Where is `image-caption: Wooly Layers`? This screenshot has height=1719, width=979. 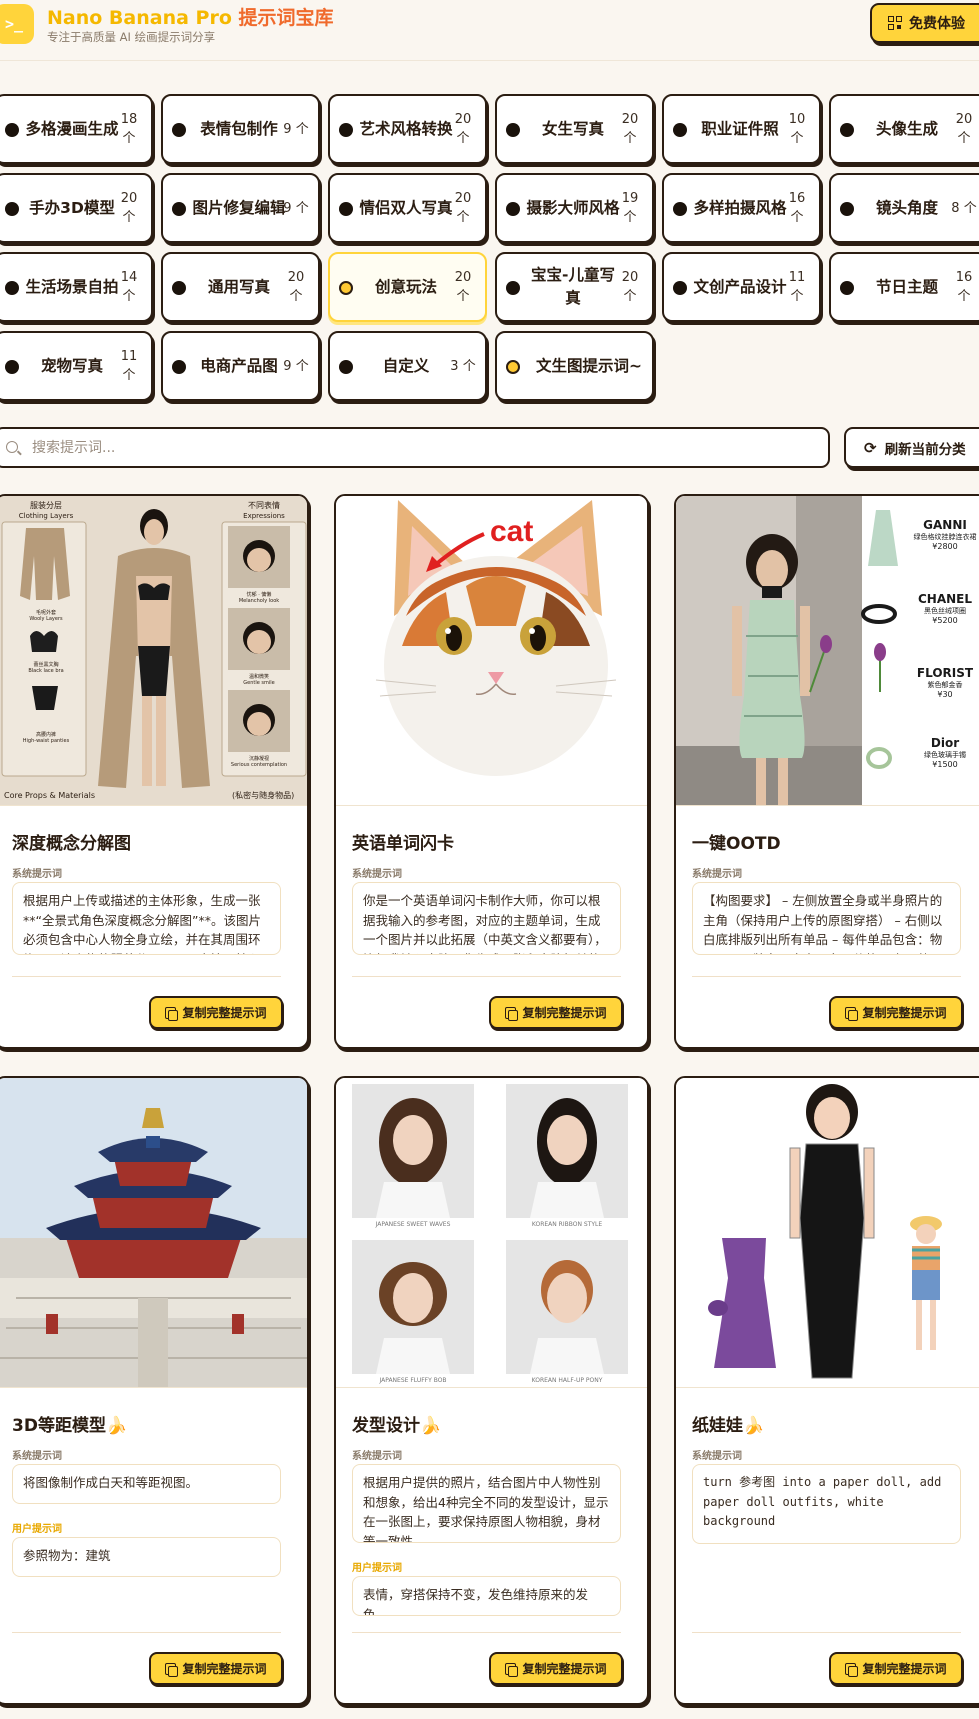
image-caption: Wooly Layers is located at coordinates (46, 619).